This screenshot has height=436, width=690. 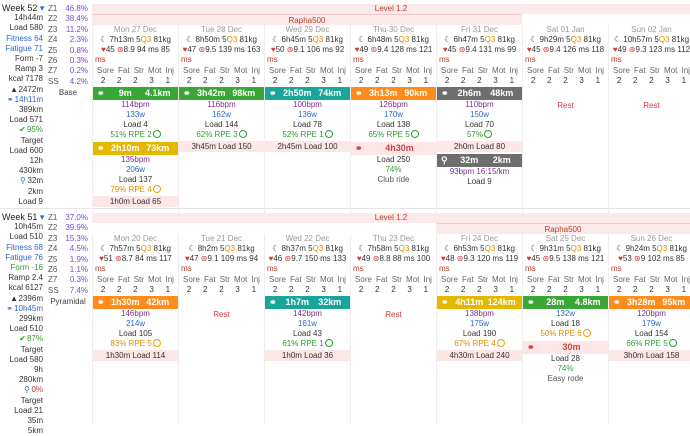 What do you see at coordinates (53, 40) in the screenshot?
I see `zone-label: Z4` at bounding box center [53, 40].